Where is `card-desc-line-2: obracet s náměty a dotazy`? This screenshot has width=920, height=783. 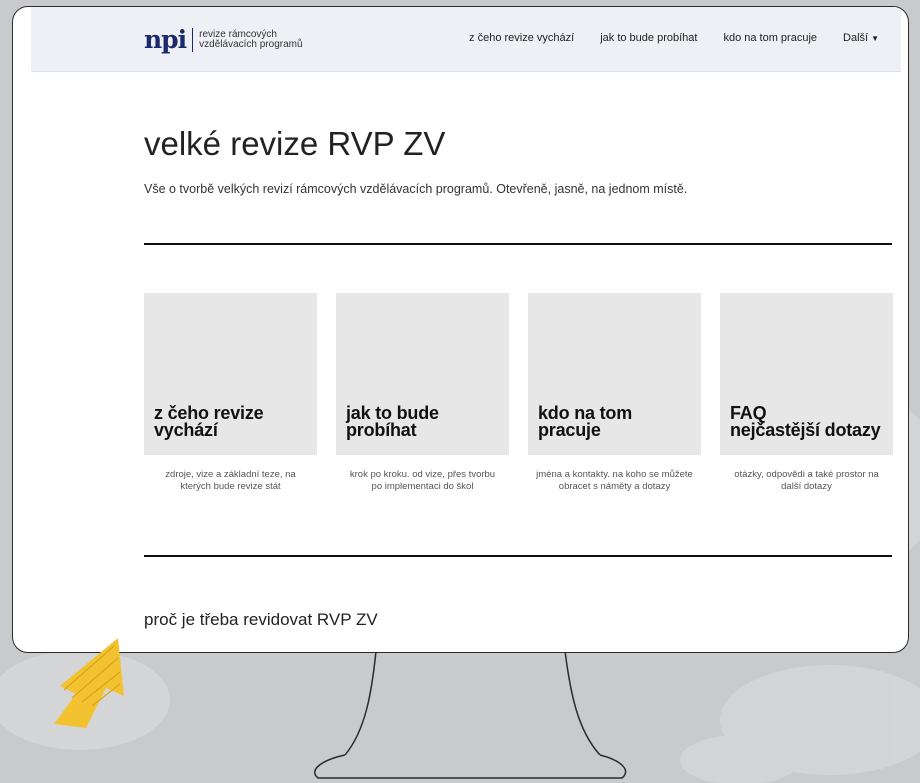
card-desc-line-2: obracet s náměty a dotazy is located at coordinates (614, 486).